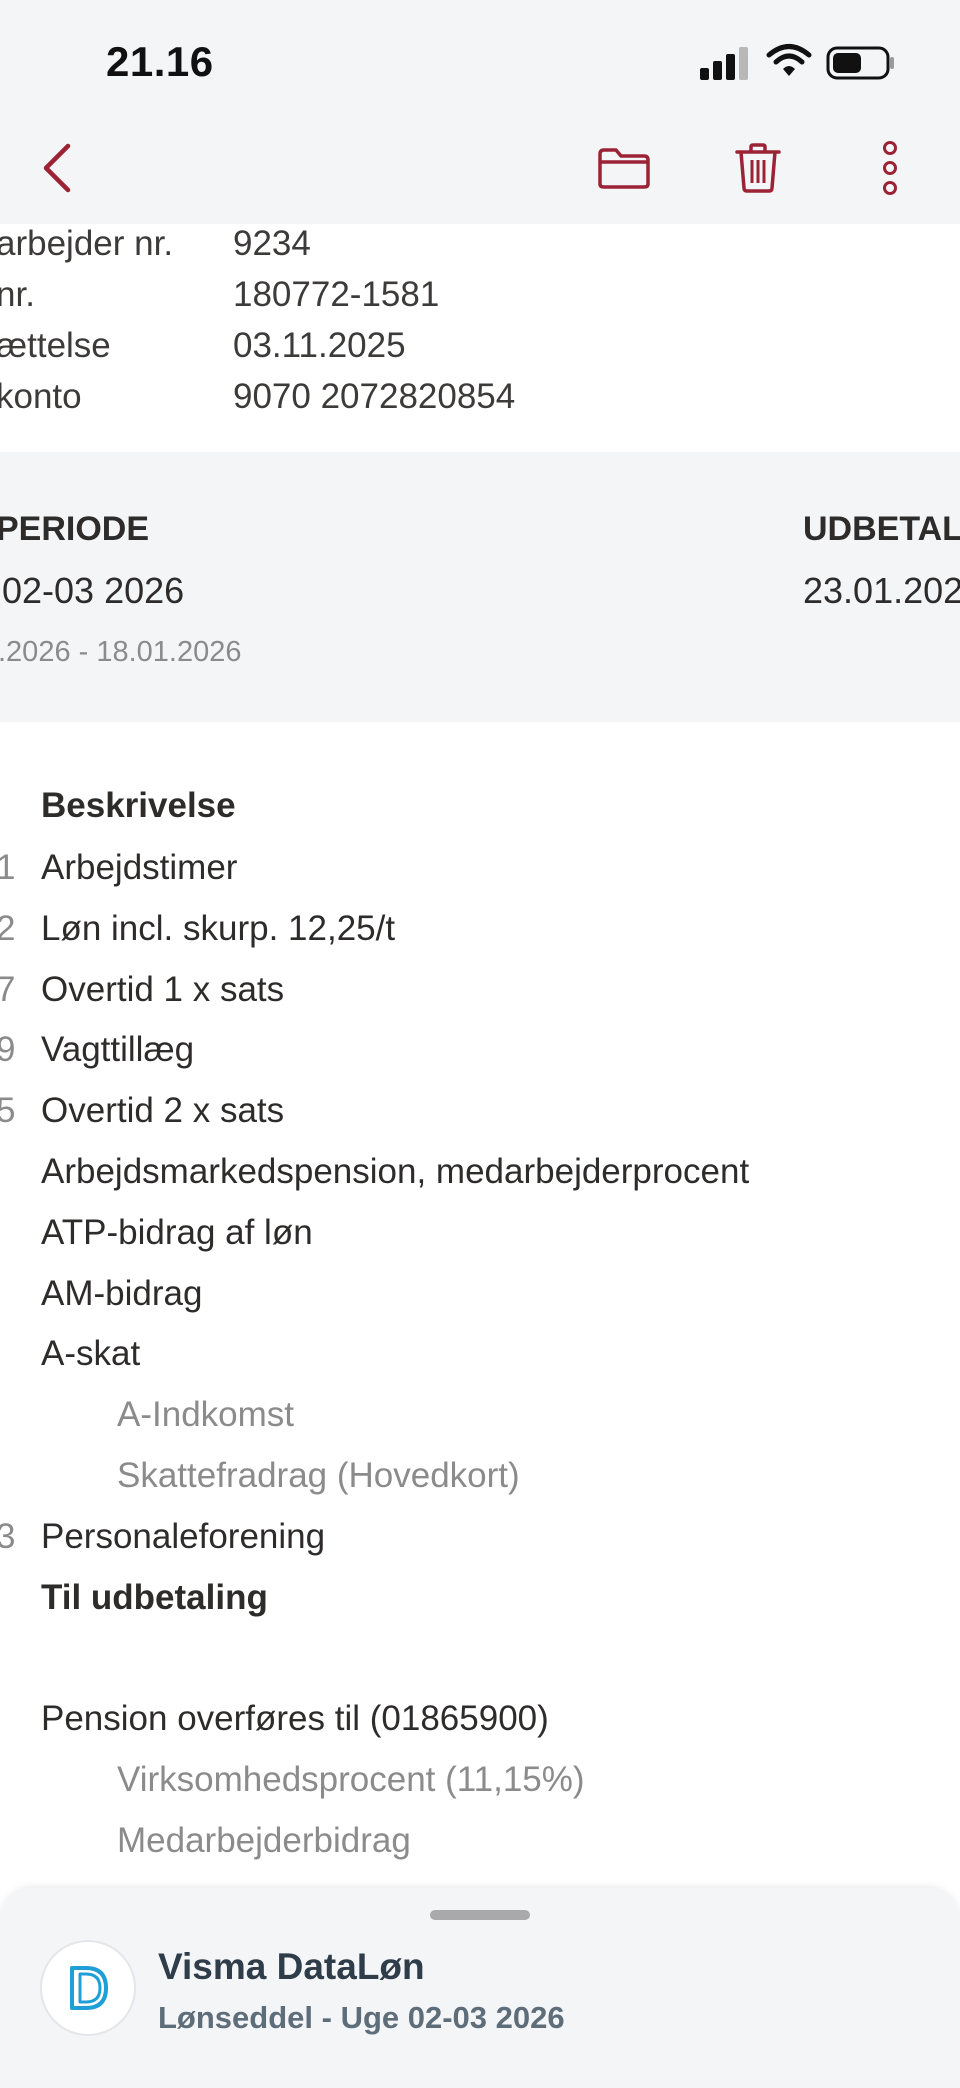  I want to click on top-bar: 21.16, so click(480, 112).